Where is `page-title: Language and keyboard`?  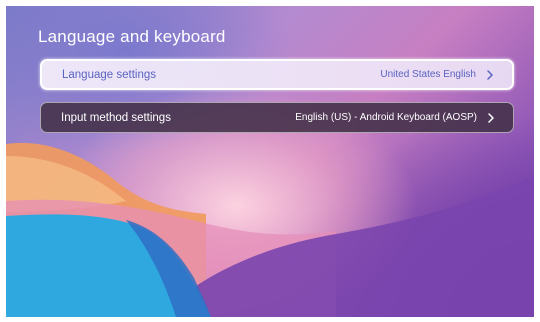
page-title: Language and keyboard is located at coordinates (132, 36).